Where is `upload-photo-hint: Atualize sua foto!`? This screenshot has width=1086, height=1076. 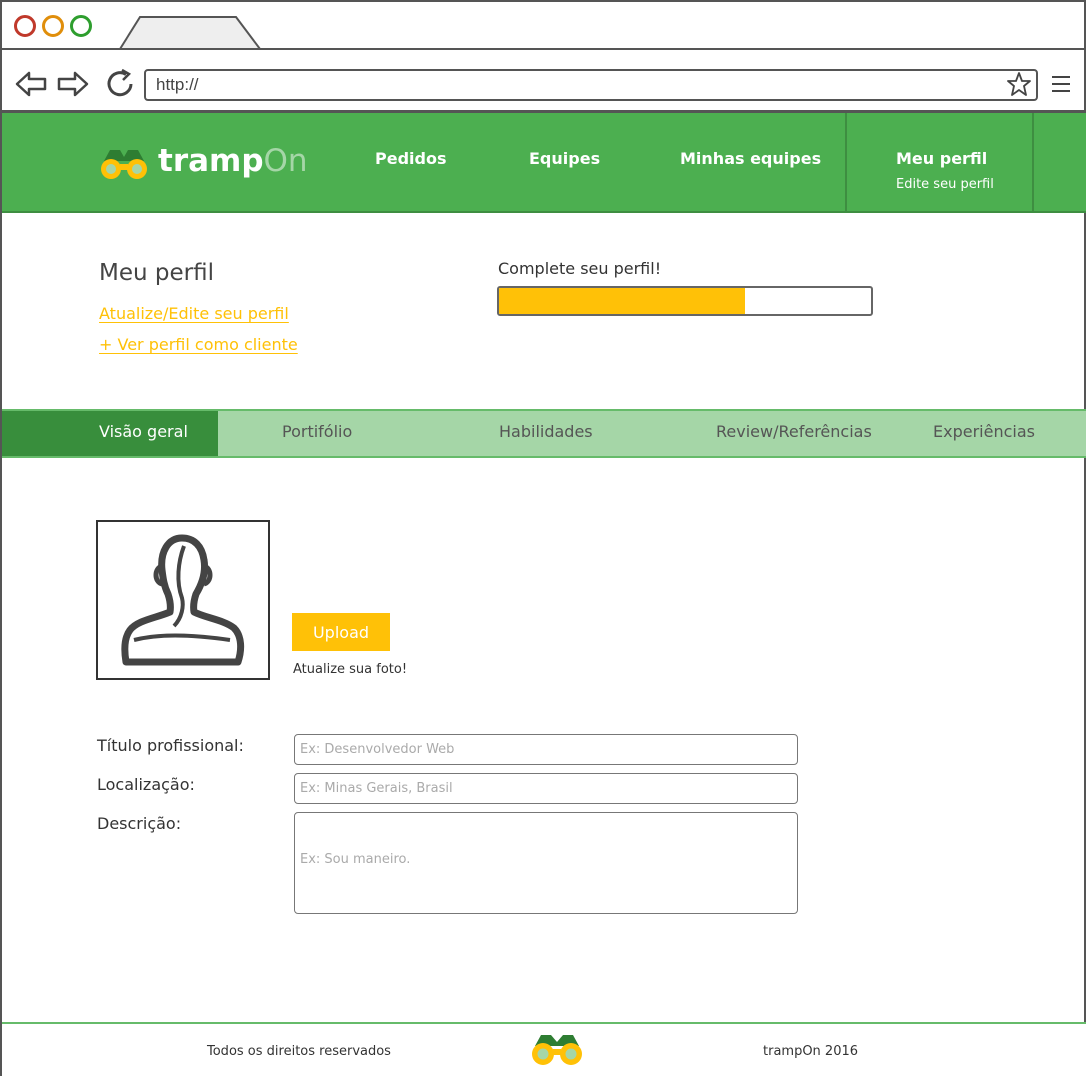 upload-photo-hint: Atualize sua foto! is located at coordinates (350, 669).